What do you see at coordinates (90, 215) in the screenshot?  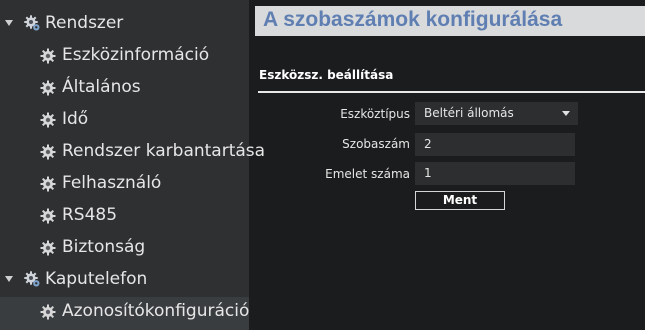 I see `tree-item-label: RS485` at bounding box center [90, 215].